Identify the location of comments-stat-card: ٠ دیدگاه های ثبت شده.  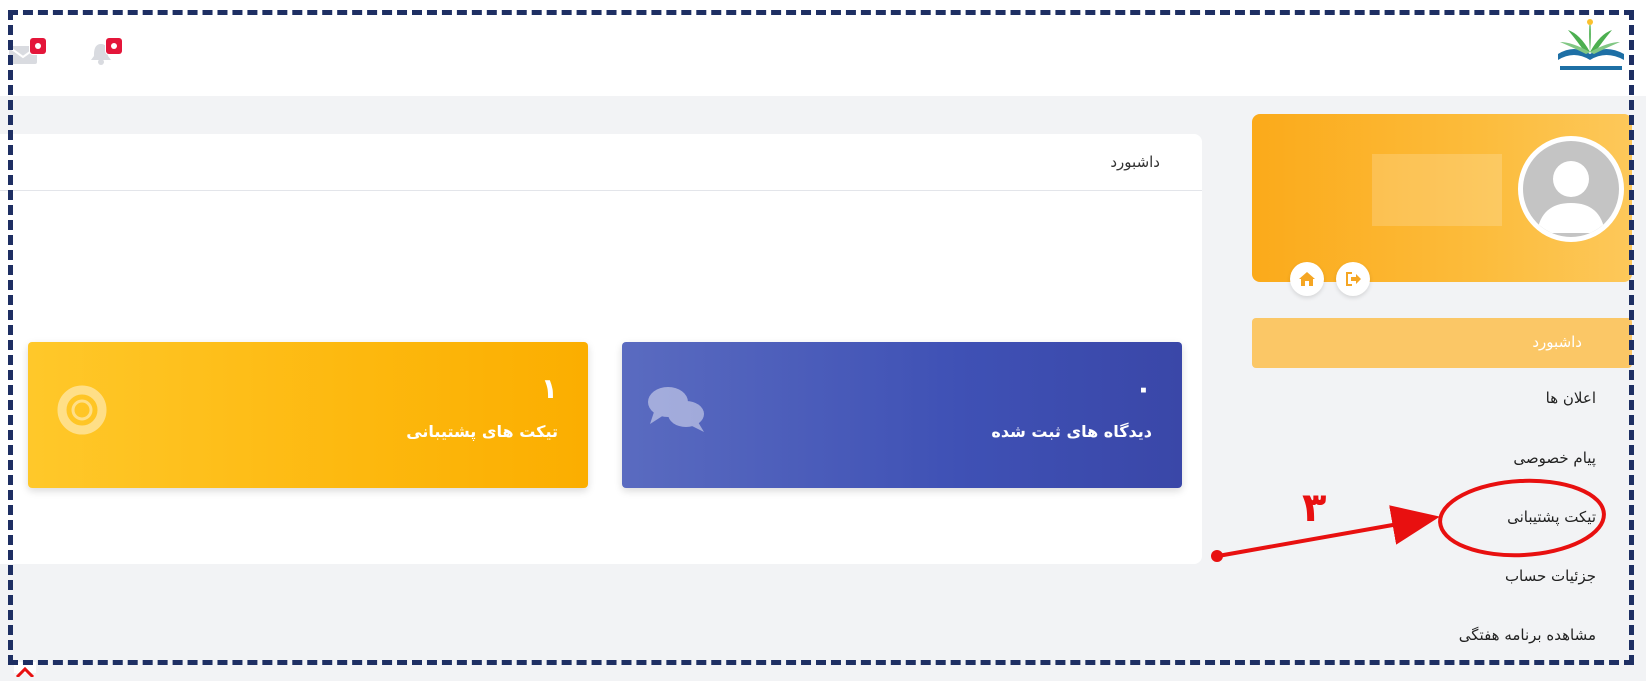
(902, 415).